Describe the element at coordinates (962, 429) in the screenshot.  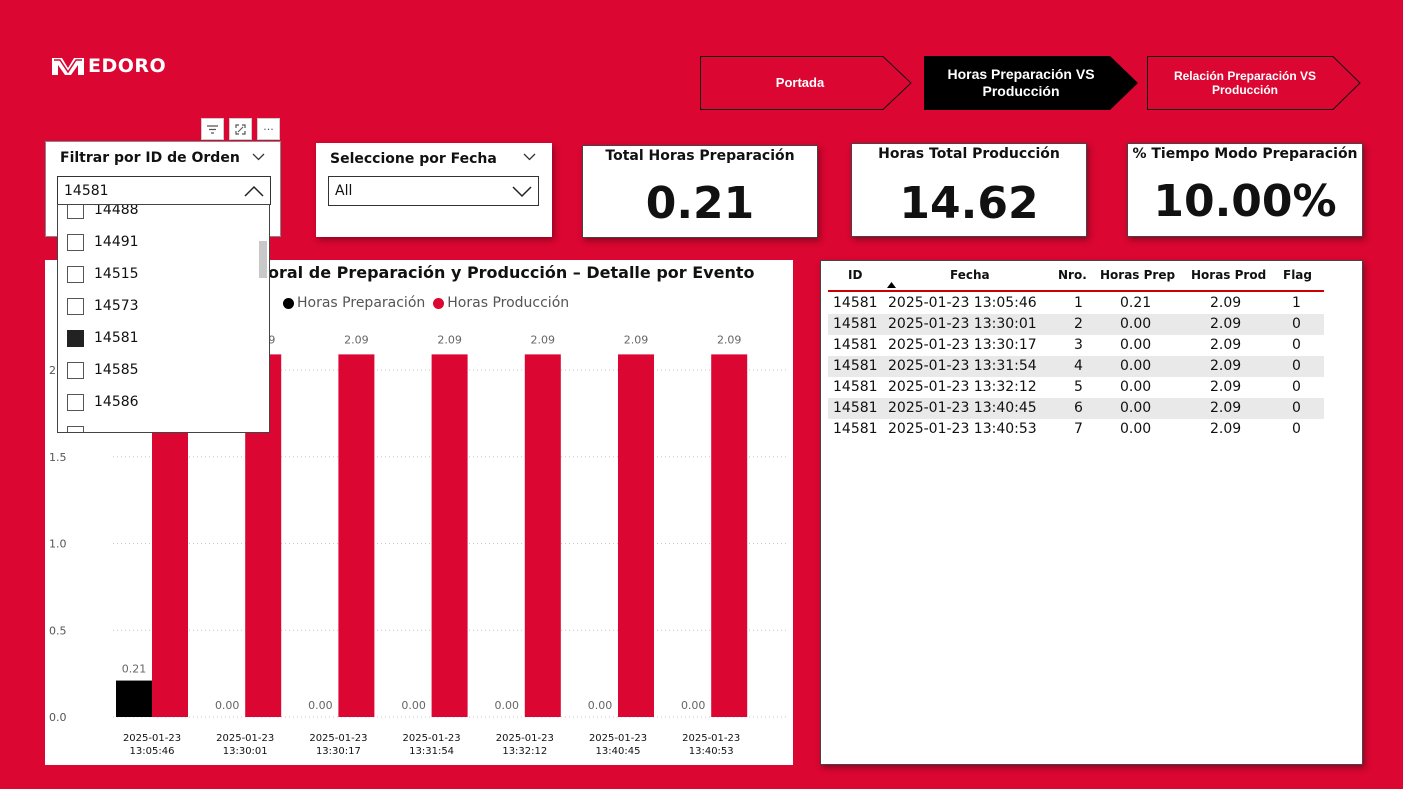
I see `table-cell: 2025-01-23 13:40:53` at that location.